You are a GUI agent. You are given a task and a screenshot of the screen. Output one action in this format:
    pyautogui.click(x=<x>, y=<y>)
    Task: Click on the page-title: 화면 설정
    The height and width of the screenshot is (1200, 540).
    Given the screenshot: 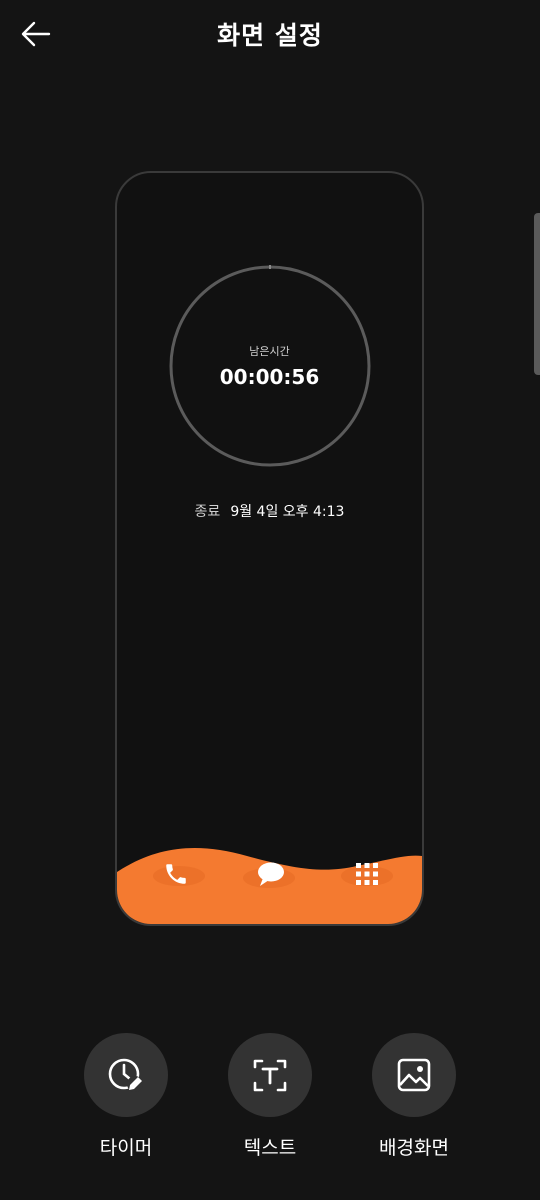 What is the action you would take?
    pyautogui.click(x=270, y=35)
    